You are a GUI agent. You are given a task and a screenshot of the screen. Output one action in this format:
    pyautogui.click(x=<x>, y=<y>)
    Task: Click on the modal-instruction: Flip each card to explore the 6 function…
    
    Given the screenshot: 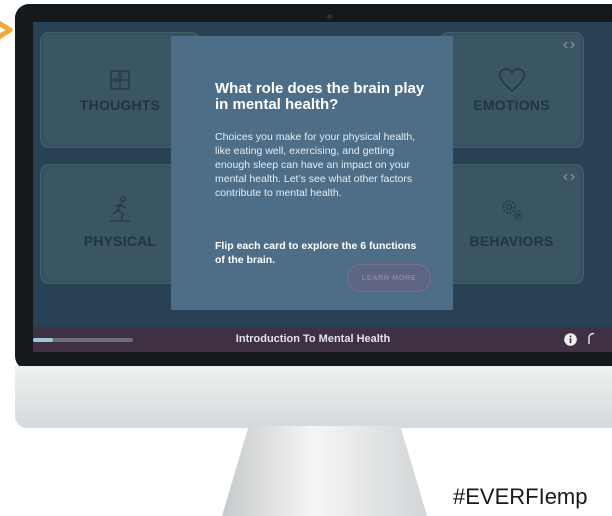 What is the action you would take?
    pyautogui.click(x=316, y=253)
    